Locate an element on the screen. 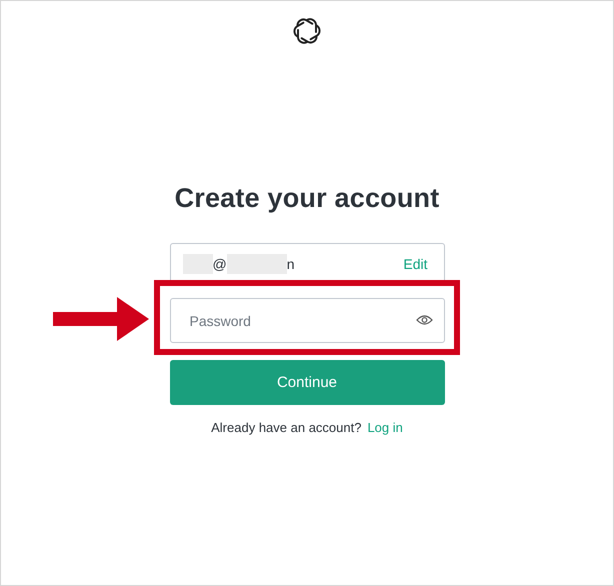 Image resolution: width=614 pixels, height=586 pixels. edit-link: Edit is located at coordinates (415, 264).